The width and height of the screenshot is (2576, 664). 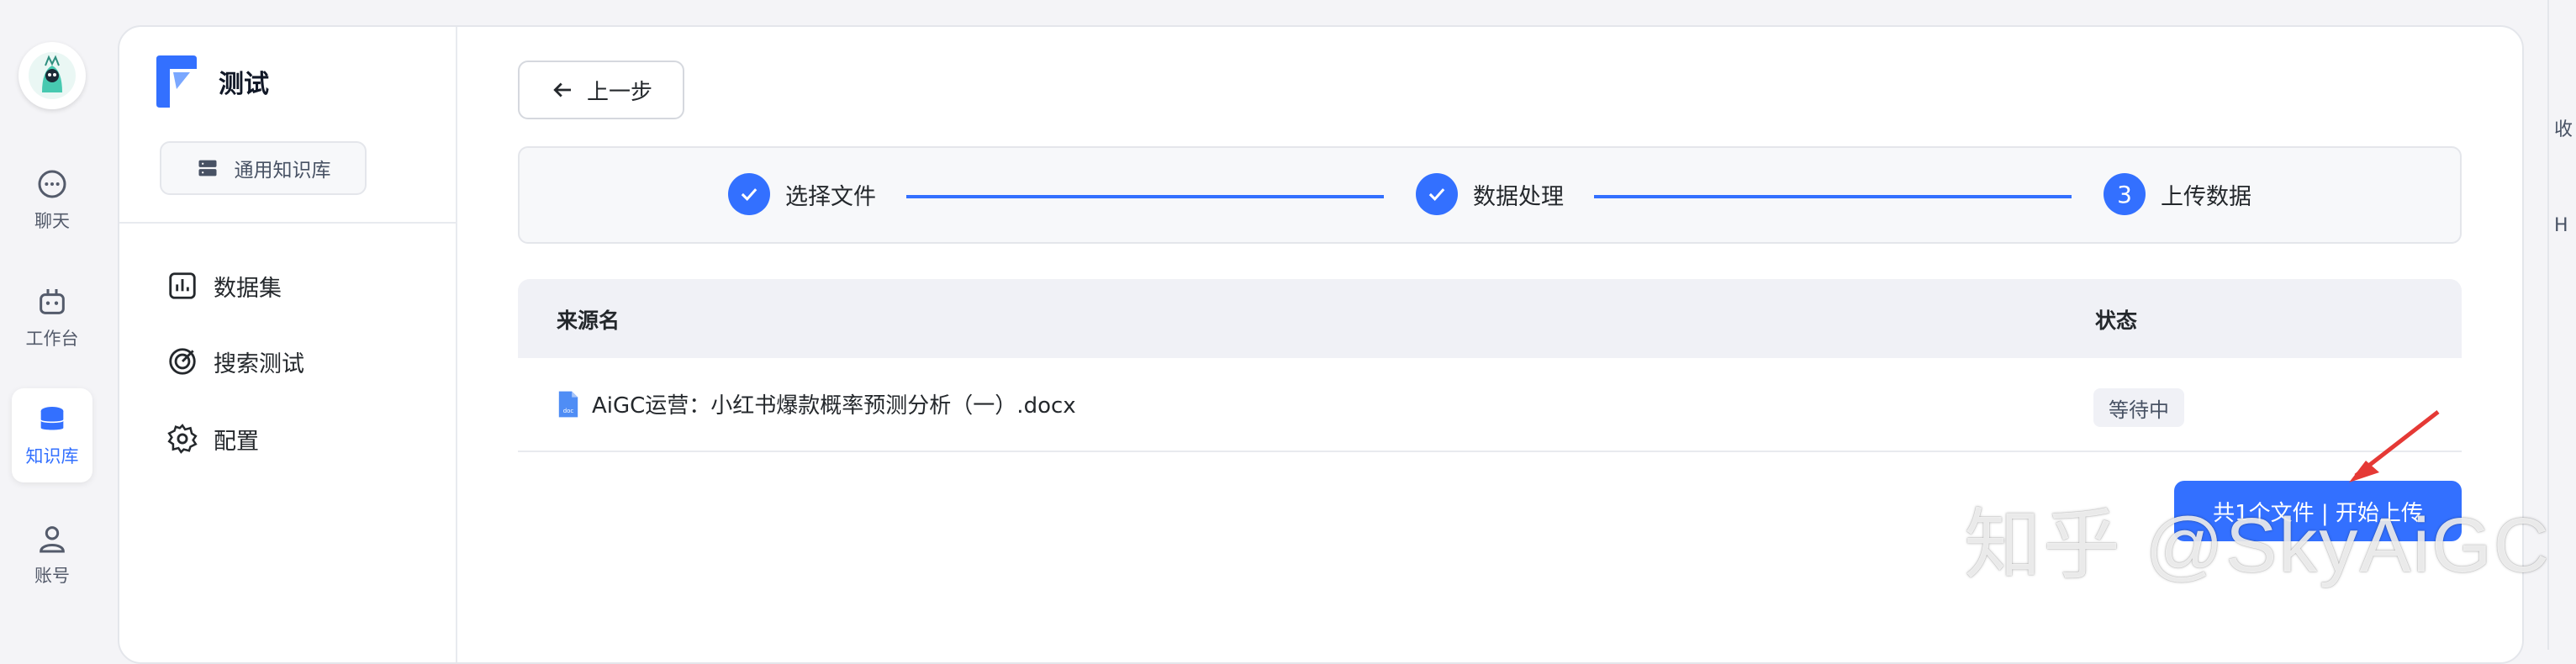 What do you see at coordinates (52, 418) in the screenshot?
I see `database-icon` at bounding box center [52, 418].